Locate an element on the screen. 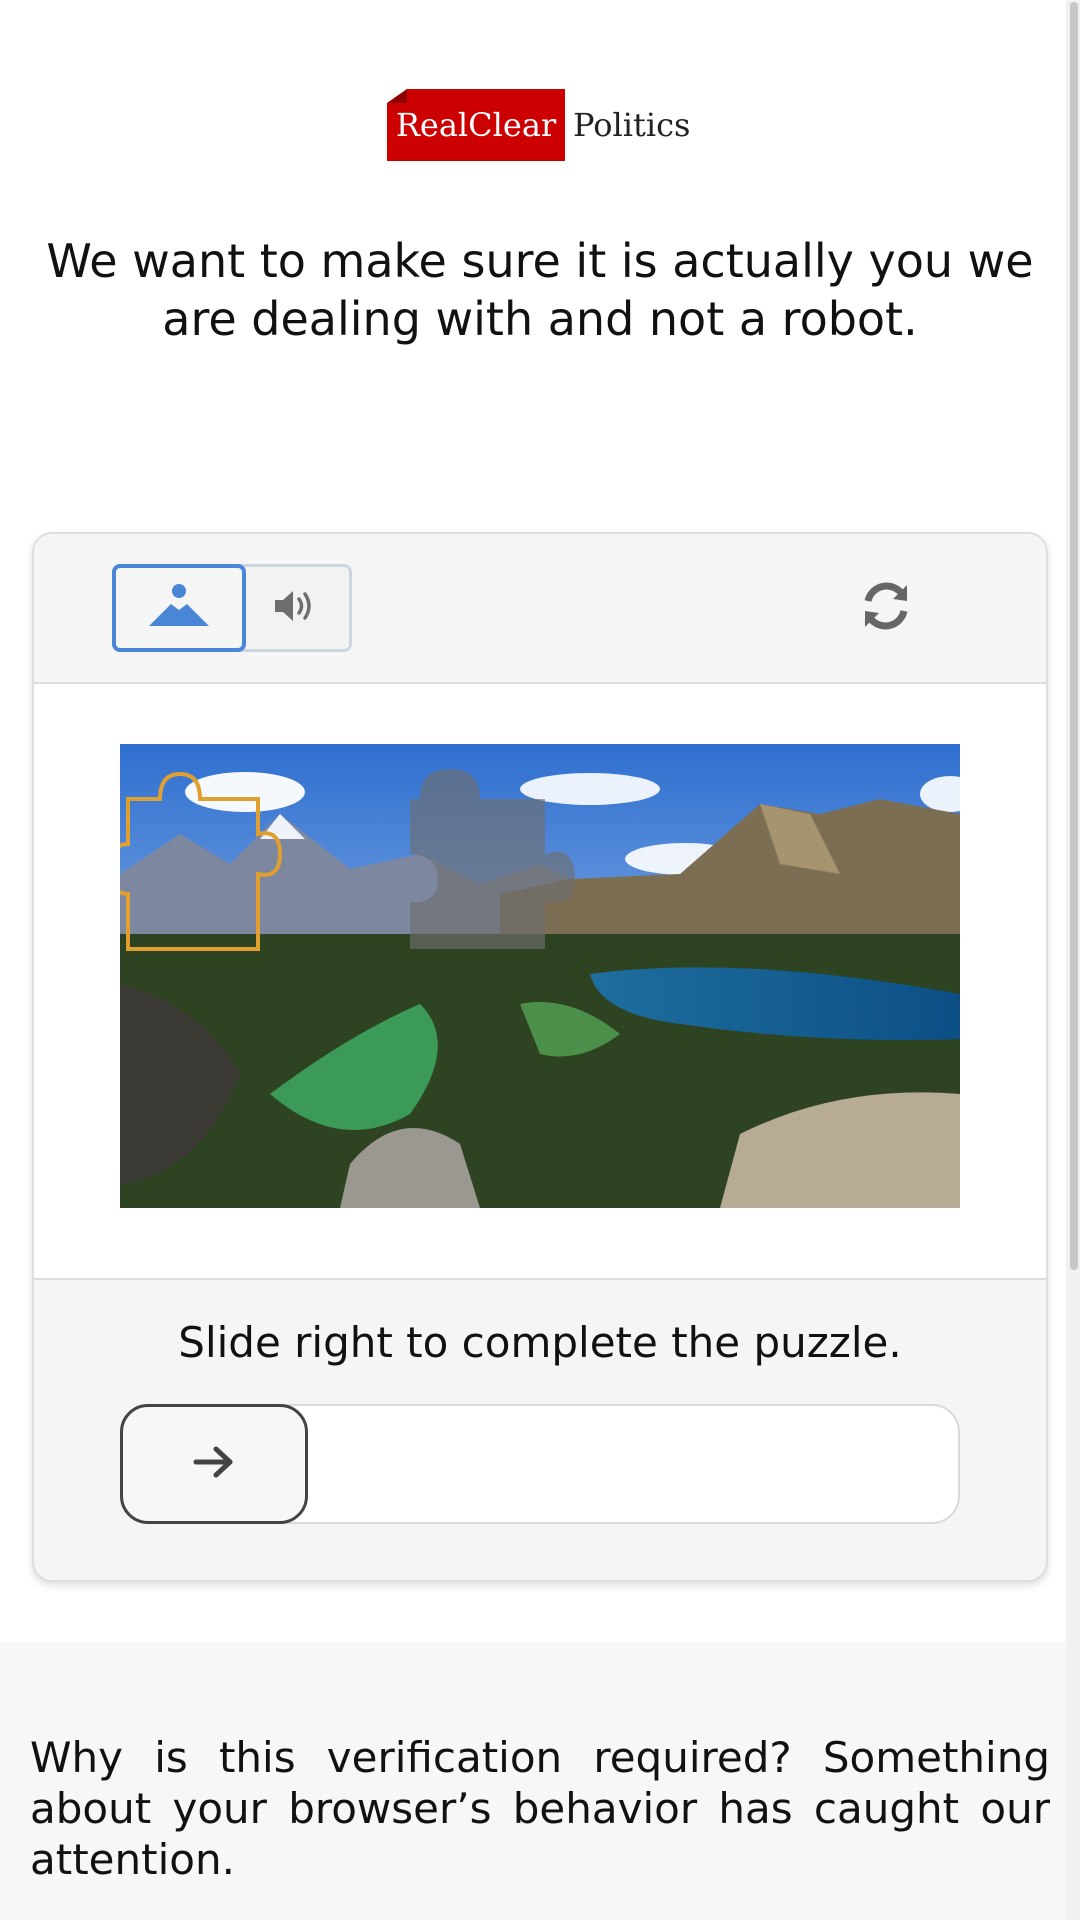 This screenshot has height=1920, width=1080. logo-text-realclear: RealClear is located at coordinates (476, 125).